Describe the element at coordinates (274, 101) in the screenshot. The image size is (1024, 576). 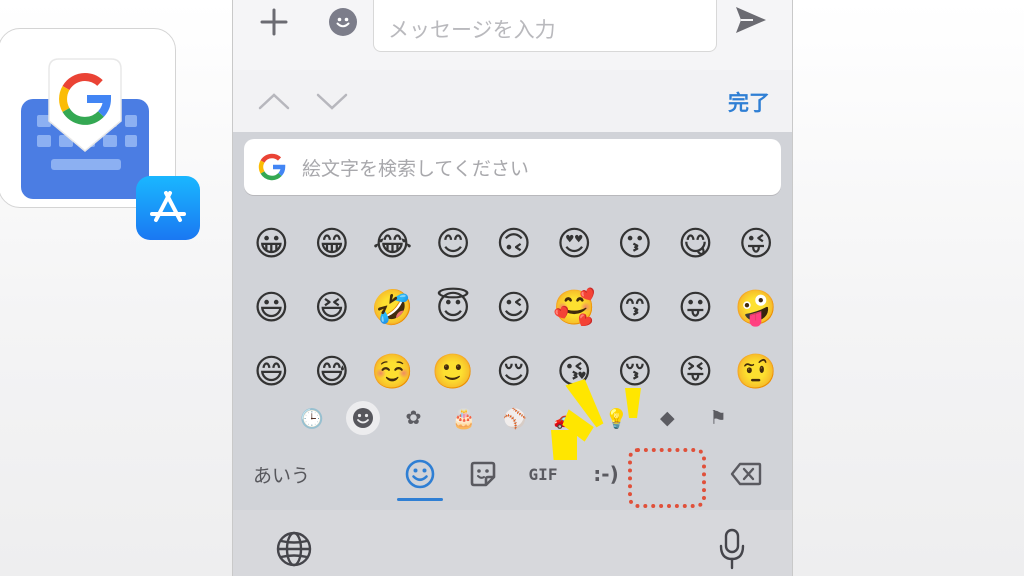
I see `chevron-up-icon` at that location.